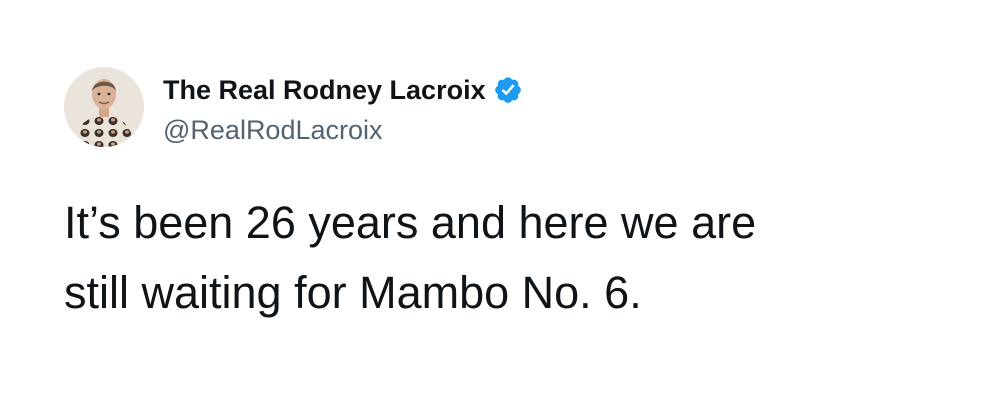  I want to click on avatar, so click(104, 107).